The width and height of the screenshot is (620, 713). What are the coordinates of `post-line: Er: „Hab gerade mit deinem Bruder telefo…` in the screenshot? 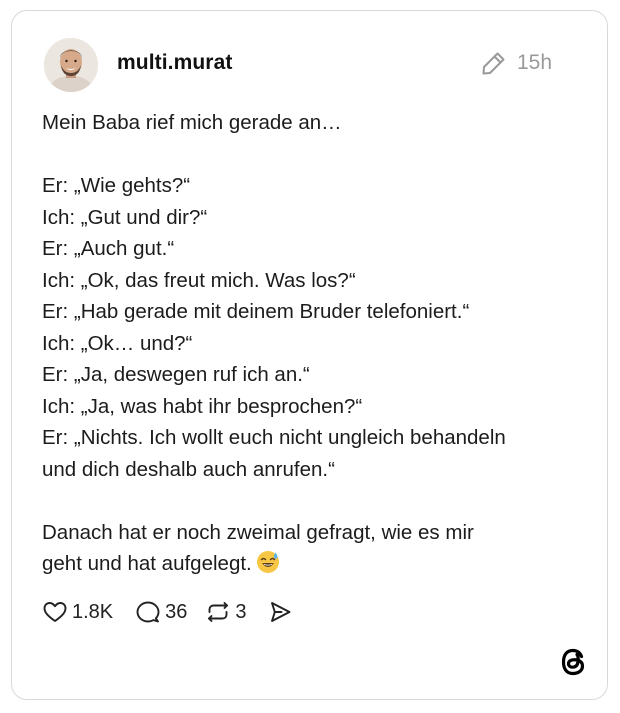 It's located at (256, 311).